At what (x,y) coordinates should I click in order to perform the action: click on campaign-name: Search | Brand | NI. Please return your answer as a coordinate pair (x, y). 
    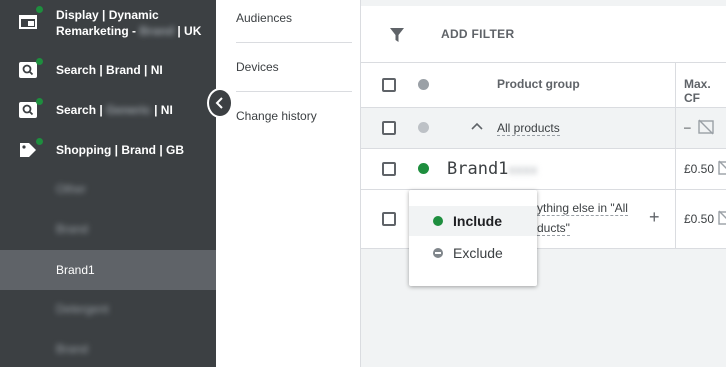
    Looking at the image, I should click on (109, 70).